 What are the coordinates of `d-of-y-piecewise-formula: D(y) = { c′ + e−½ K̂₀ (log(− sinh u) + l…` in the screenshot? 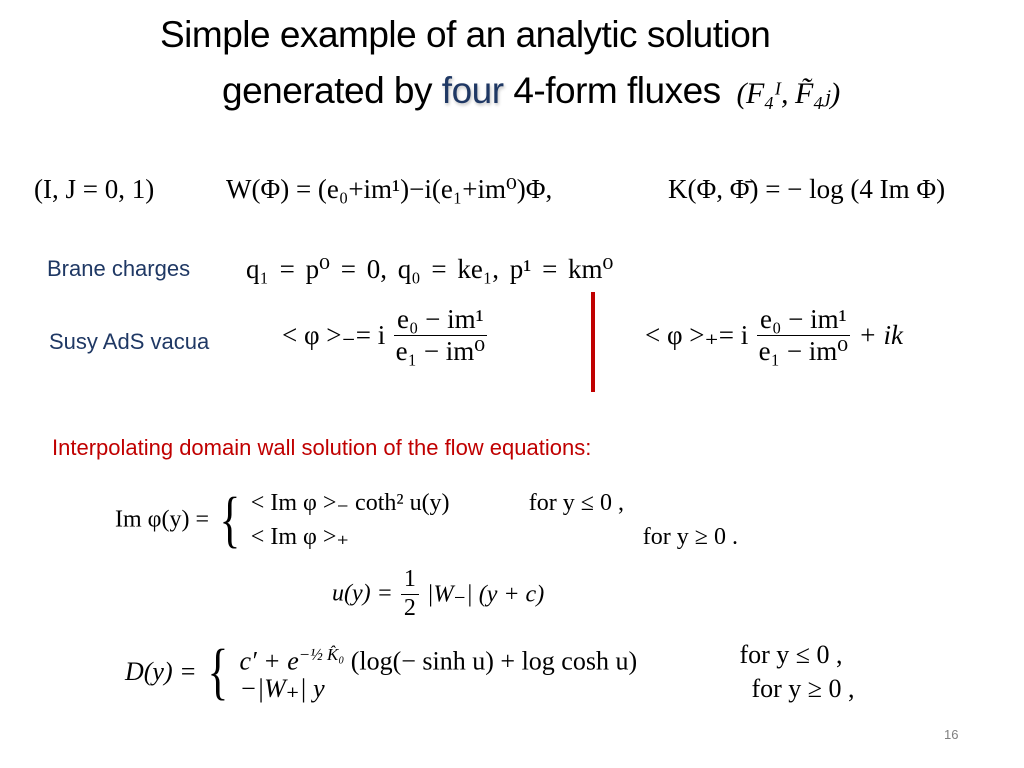 It's located at (490, 672).